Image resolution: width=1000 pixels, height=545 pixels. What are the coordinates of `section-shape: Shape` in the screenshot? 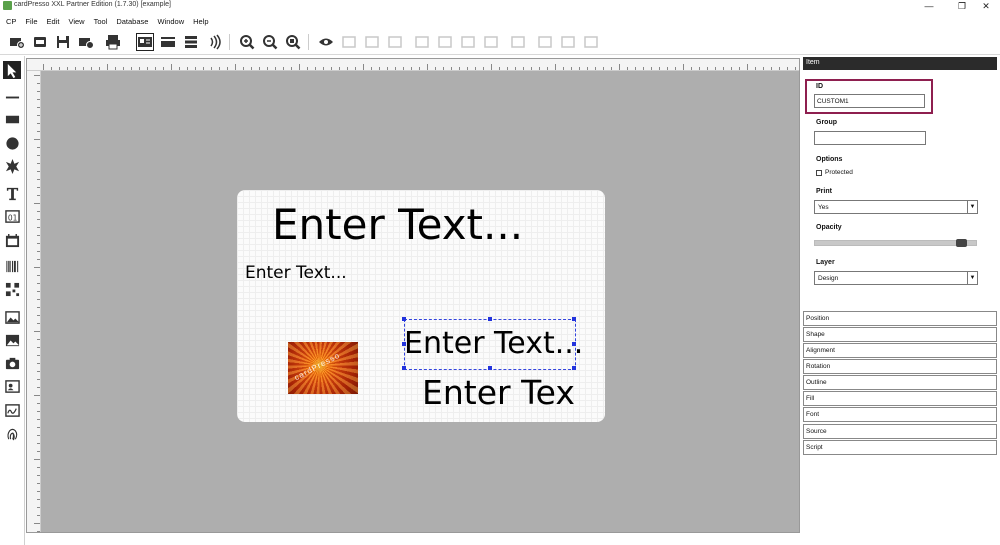 It's located at (900, 334).